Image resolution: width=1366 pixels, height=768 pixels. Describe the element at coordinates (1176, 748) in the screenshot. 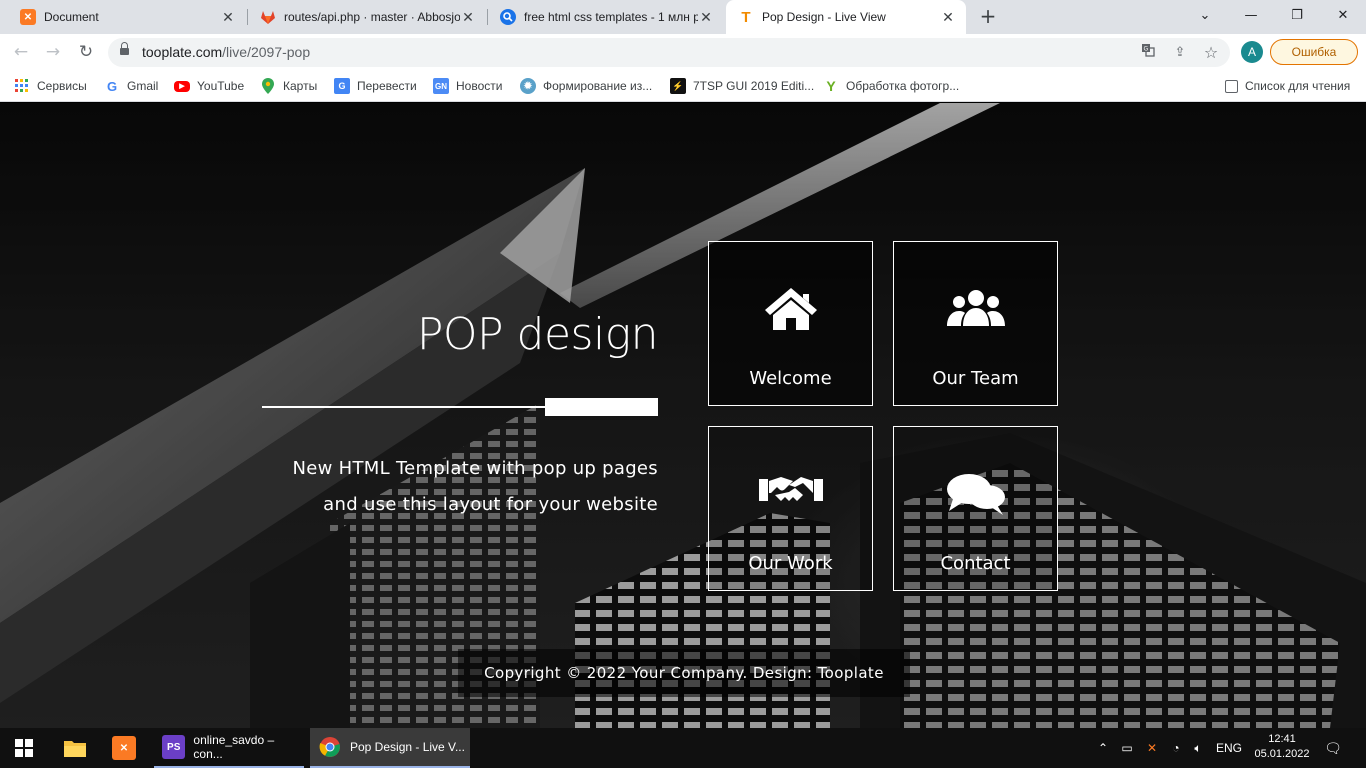

I see `wifi-icon: ◔` at that location.